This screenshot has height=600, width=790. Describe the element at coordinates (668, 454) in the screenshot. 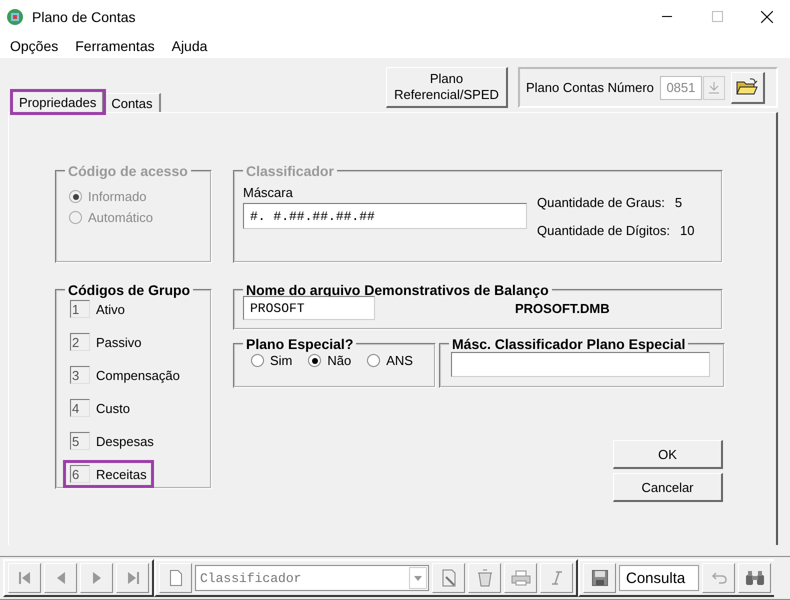

I see `ok-button: OK` at that location.